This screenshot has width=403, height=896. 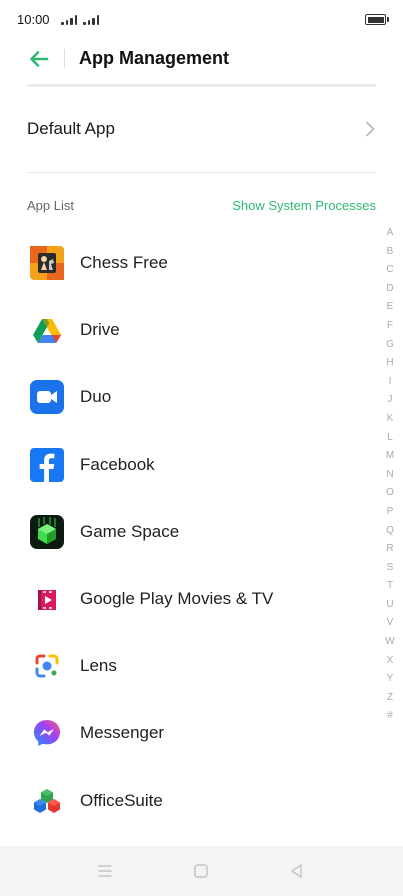 I want to click on list-item: Game Space, so click(x=190, y=532).